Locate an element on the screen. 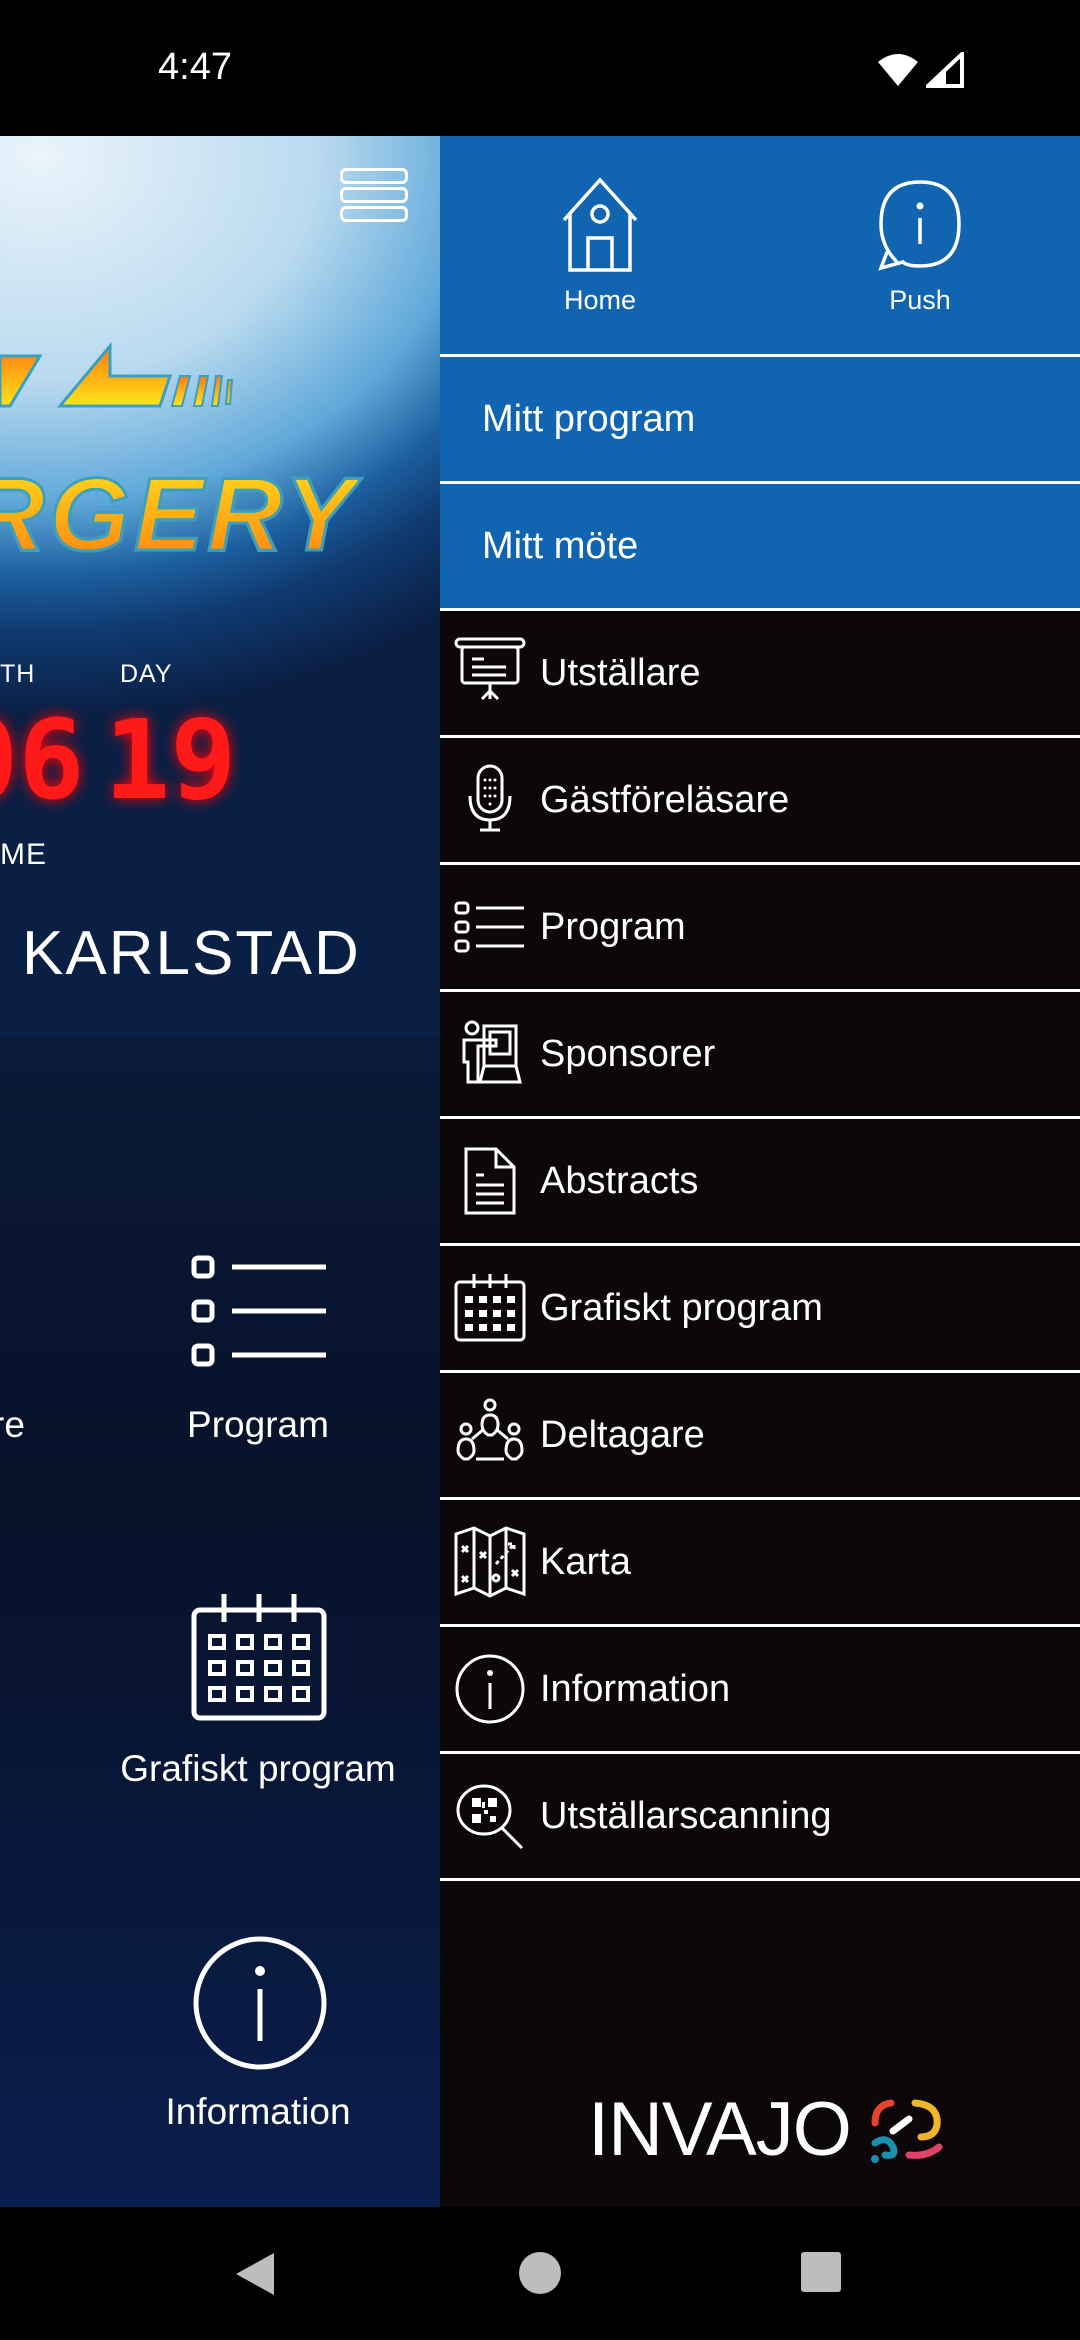  tile-label-program: Program is located at coordinates (239, 1425).